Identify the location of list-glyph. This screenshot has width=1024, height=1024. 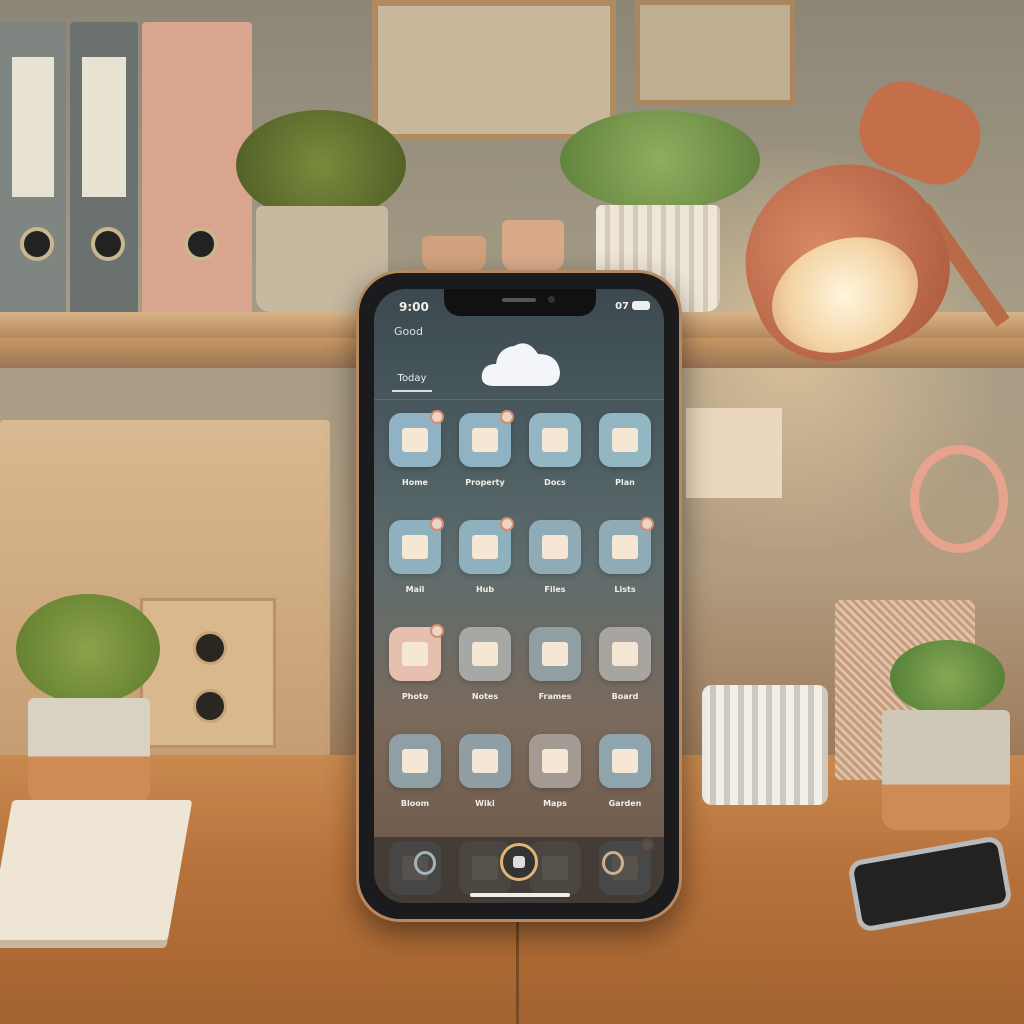
(625, 440).